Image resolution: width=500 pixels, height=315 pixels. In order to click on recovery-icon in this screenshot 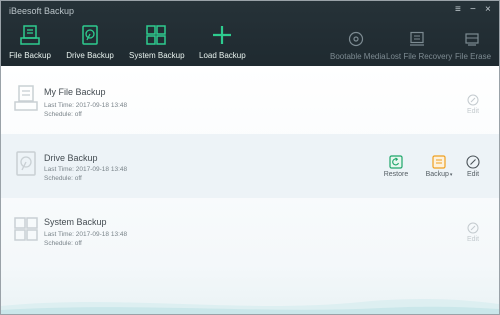, I will do `click(417, 38)`.